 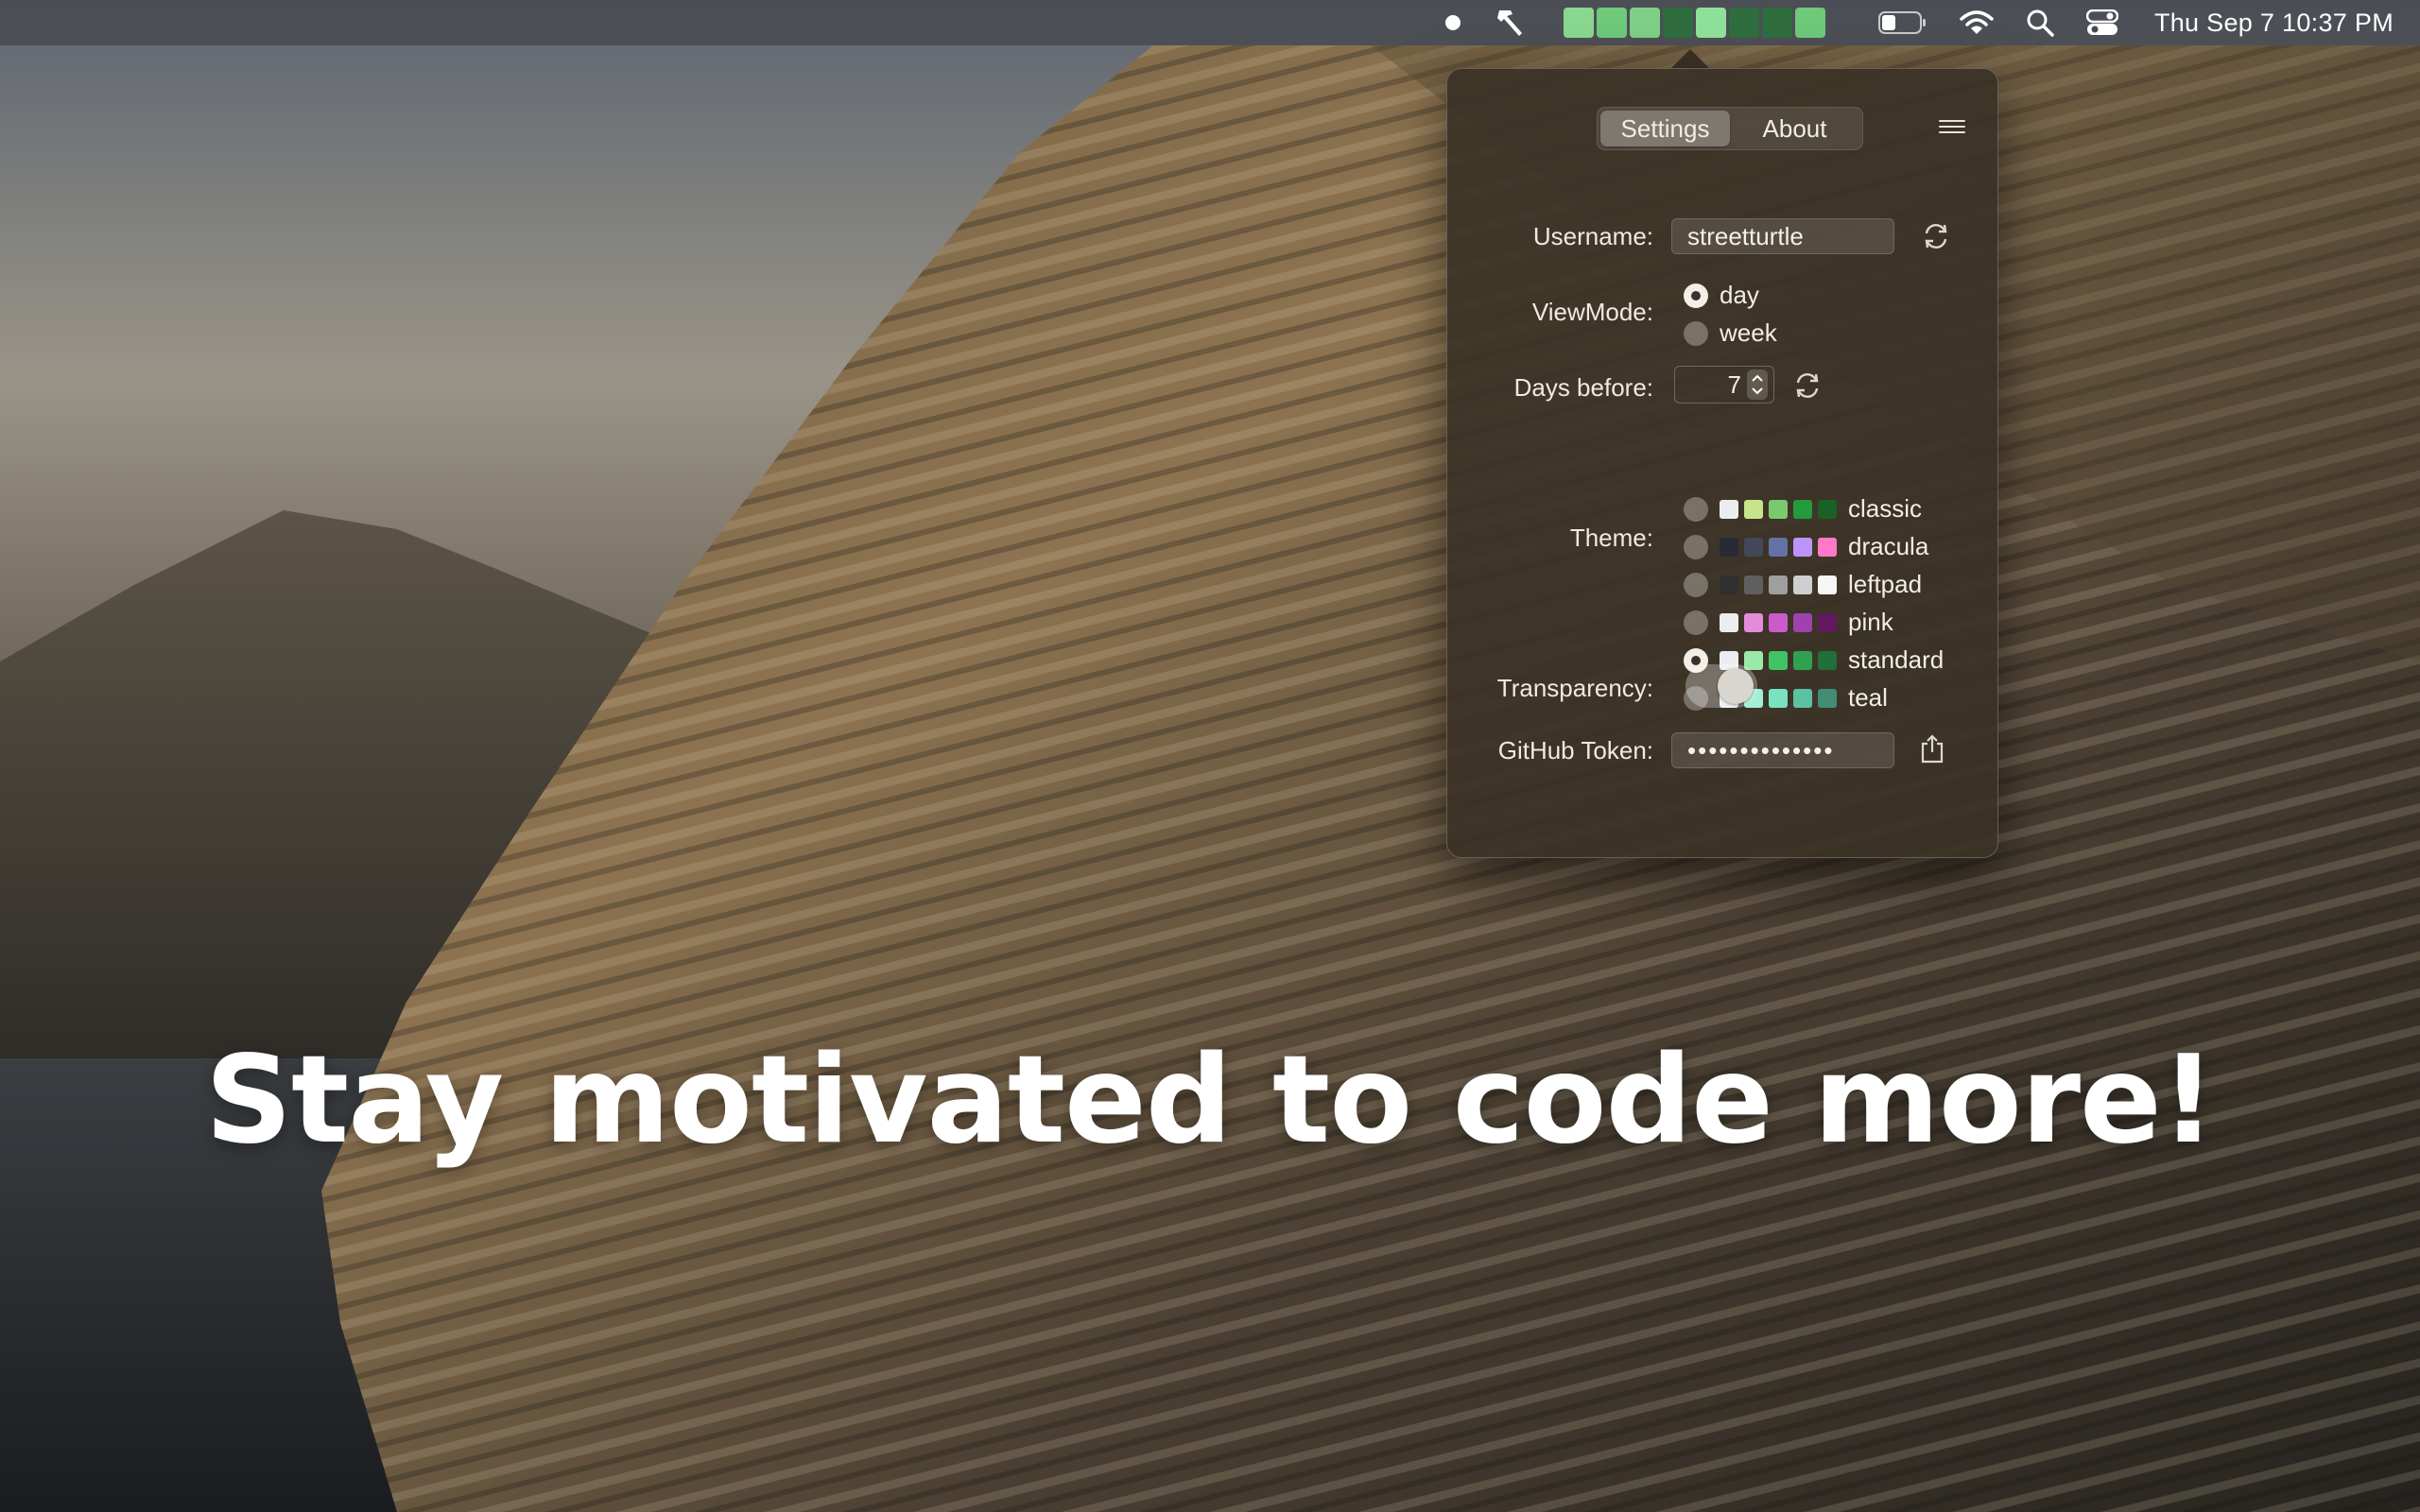 What do you see at coordinates (1611, 538) in the screenshot?
I see `theme-label: Theme:` at bounding box center [1611, 538].